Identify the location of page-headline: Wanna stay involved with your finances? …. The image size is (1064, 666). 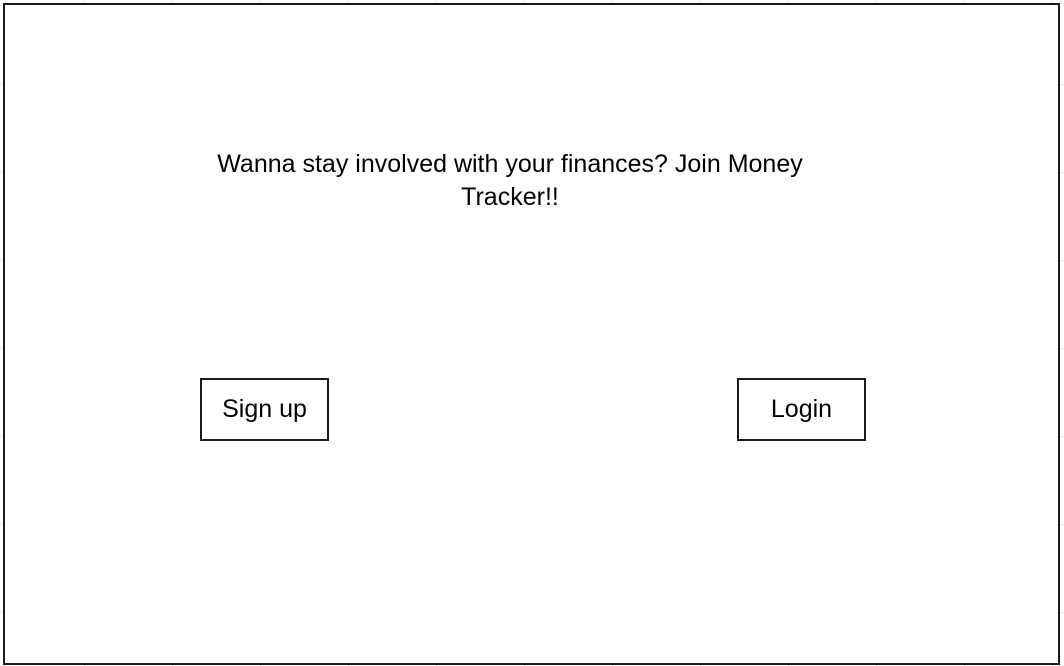
(510, 180).